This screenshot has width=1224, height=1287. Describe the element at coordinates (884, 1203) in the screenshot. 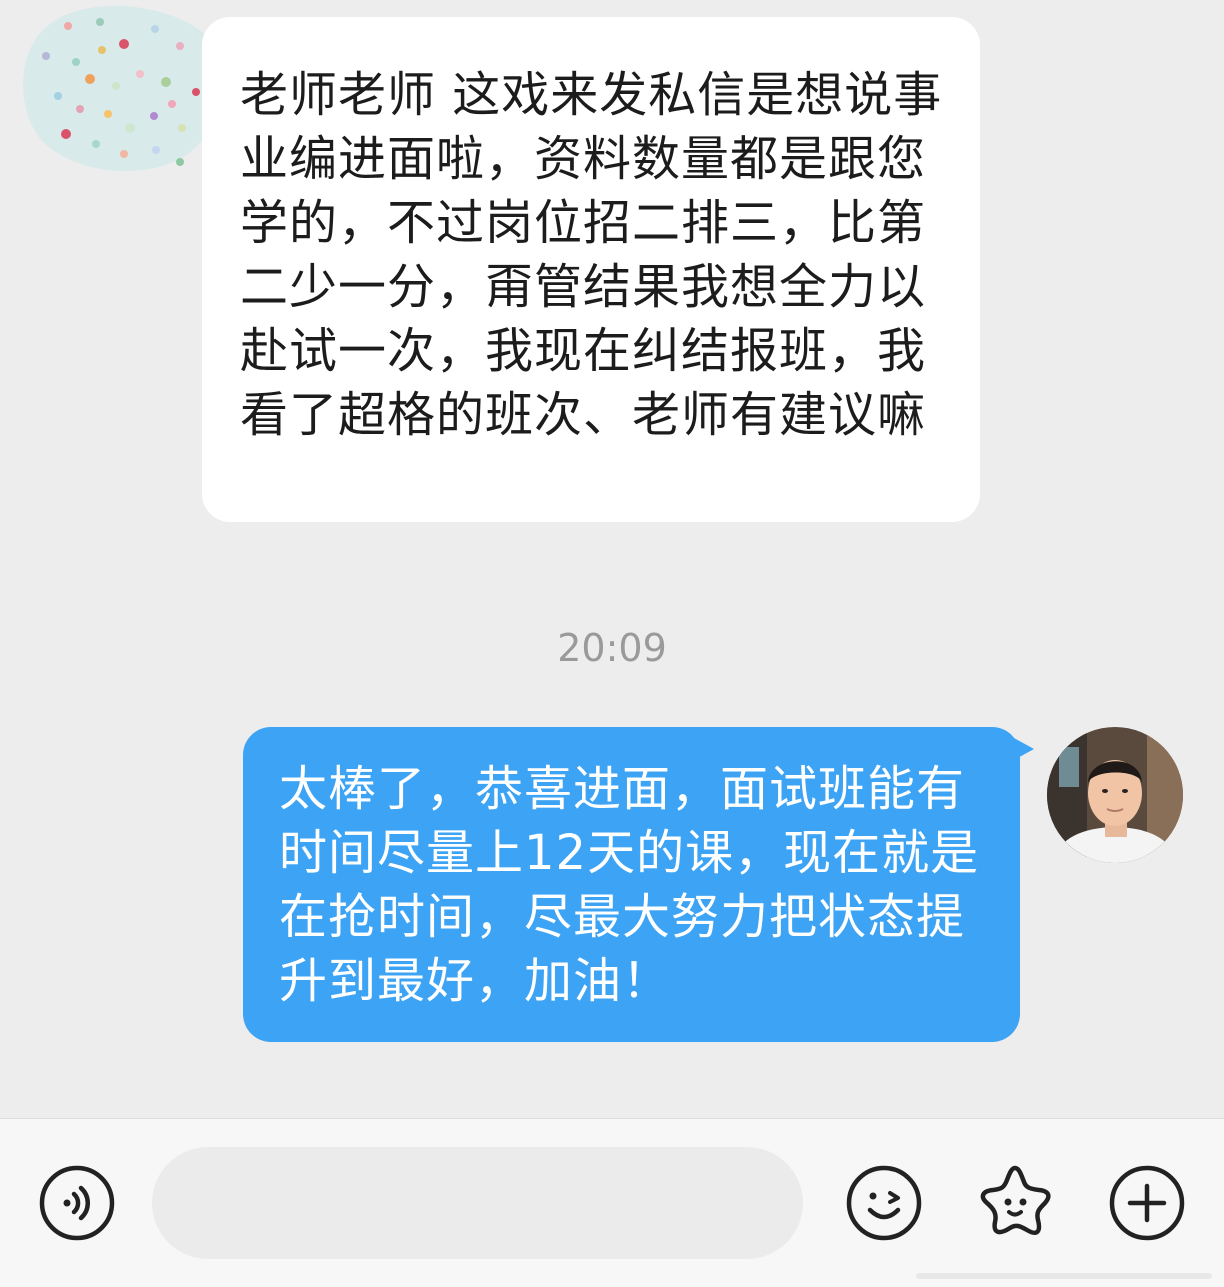

I see `emoji-icon` at that location.